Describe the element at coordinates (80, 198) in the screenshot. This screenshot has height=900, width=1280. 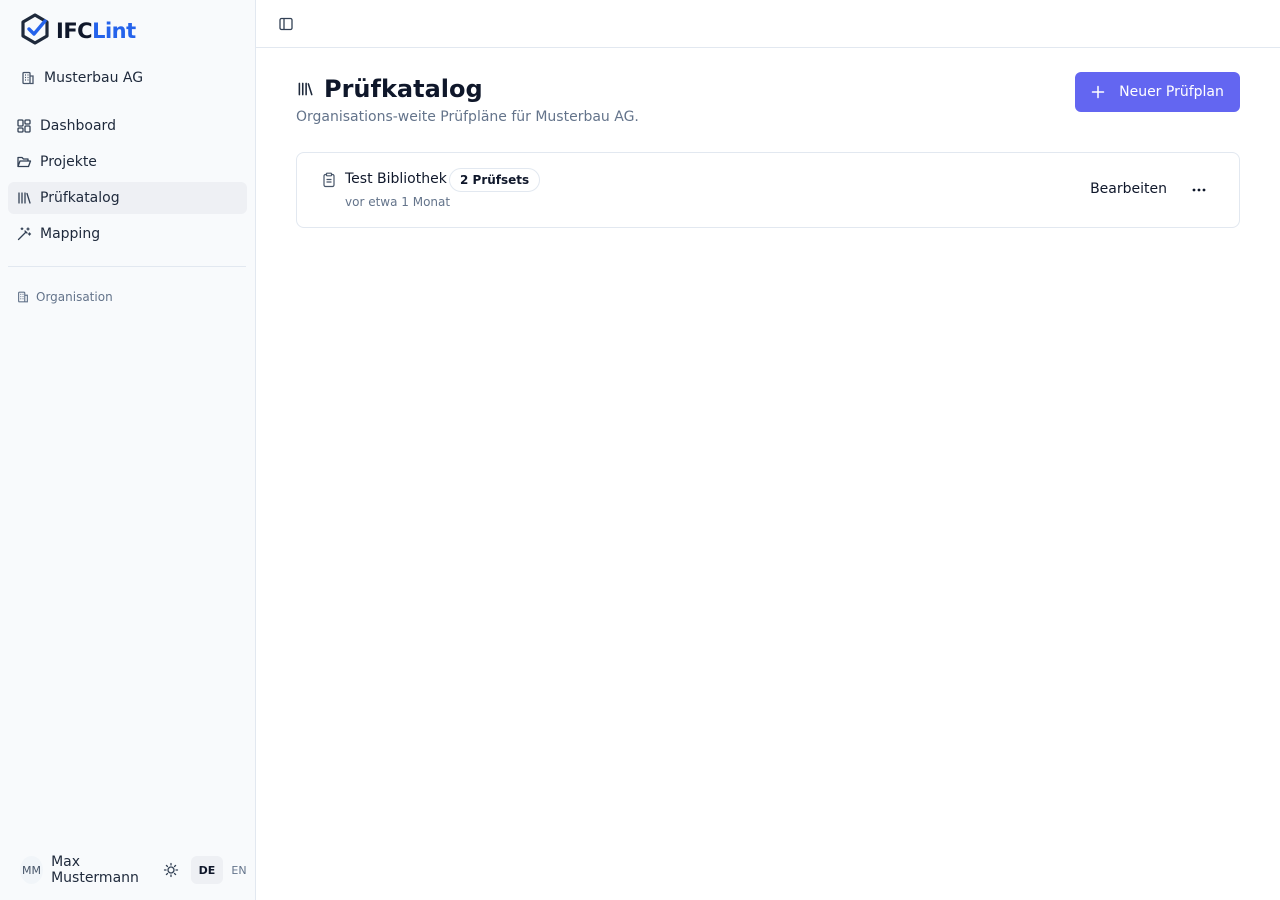
I see `sidebar-item-label: Prüfkatalog` at that location.